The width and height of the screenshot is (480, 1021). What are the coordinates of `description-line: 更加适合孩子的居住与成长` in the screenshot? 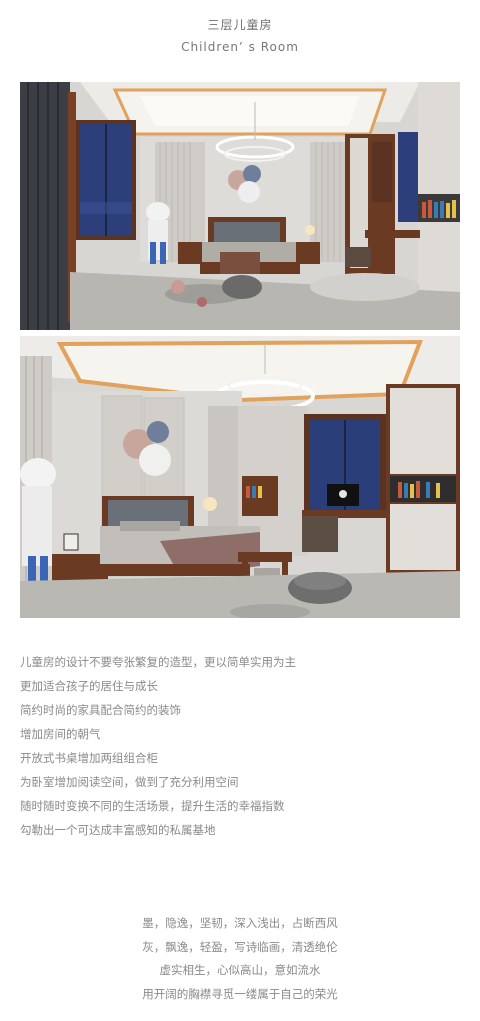 It's located at (89, 686).